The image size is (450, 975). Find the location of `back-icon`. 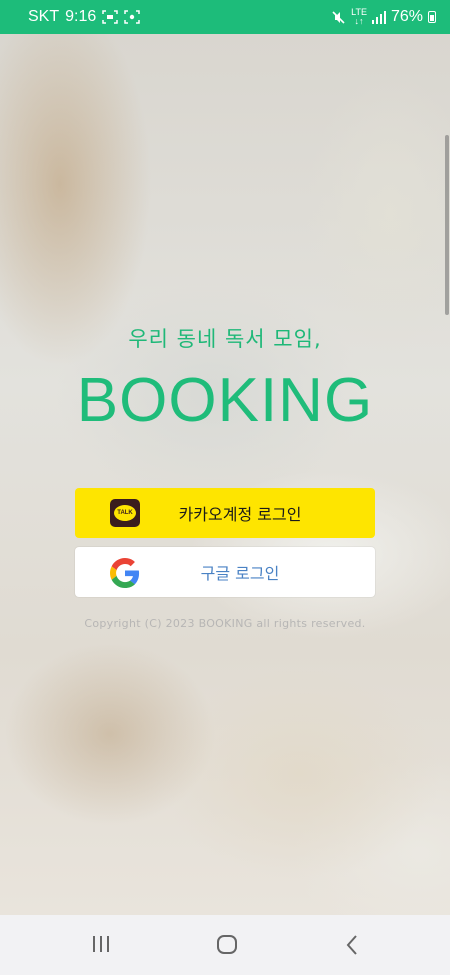

back-icon is located at coordinates (351, 945).